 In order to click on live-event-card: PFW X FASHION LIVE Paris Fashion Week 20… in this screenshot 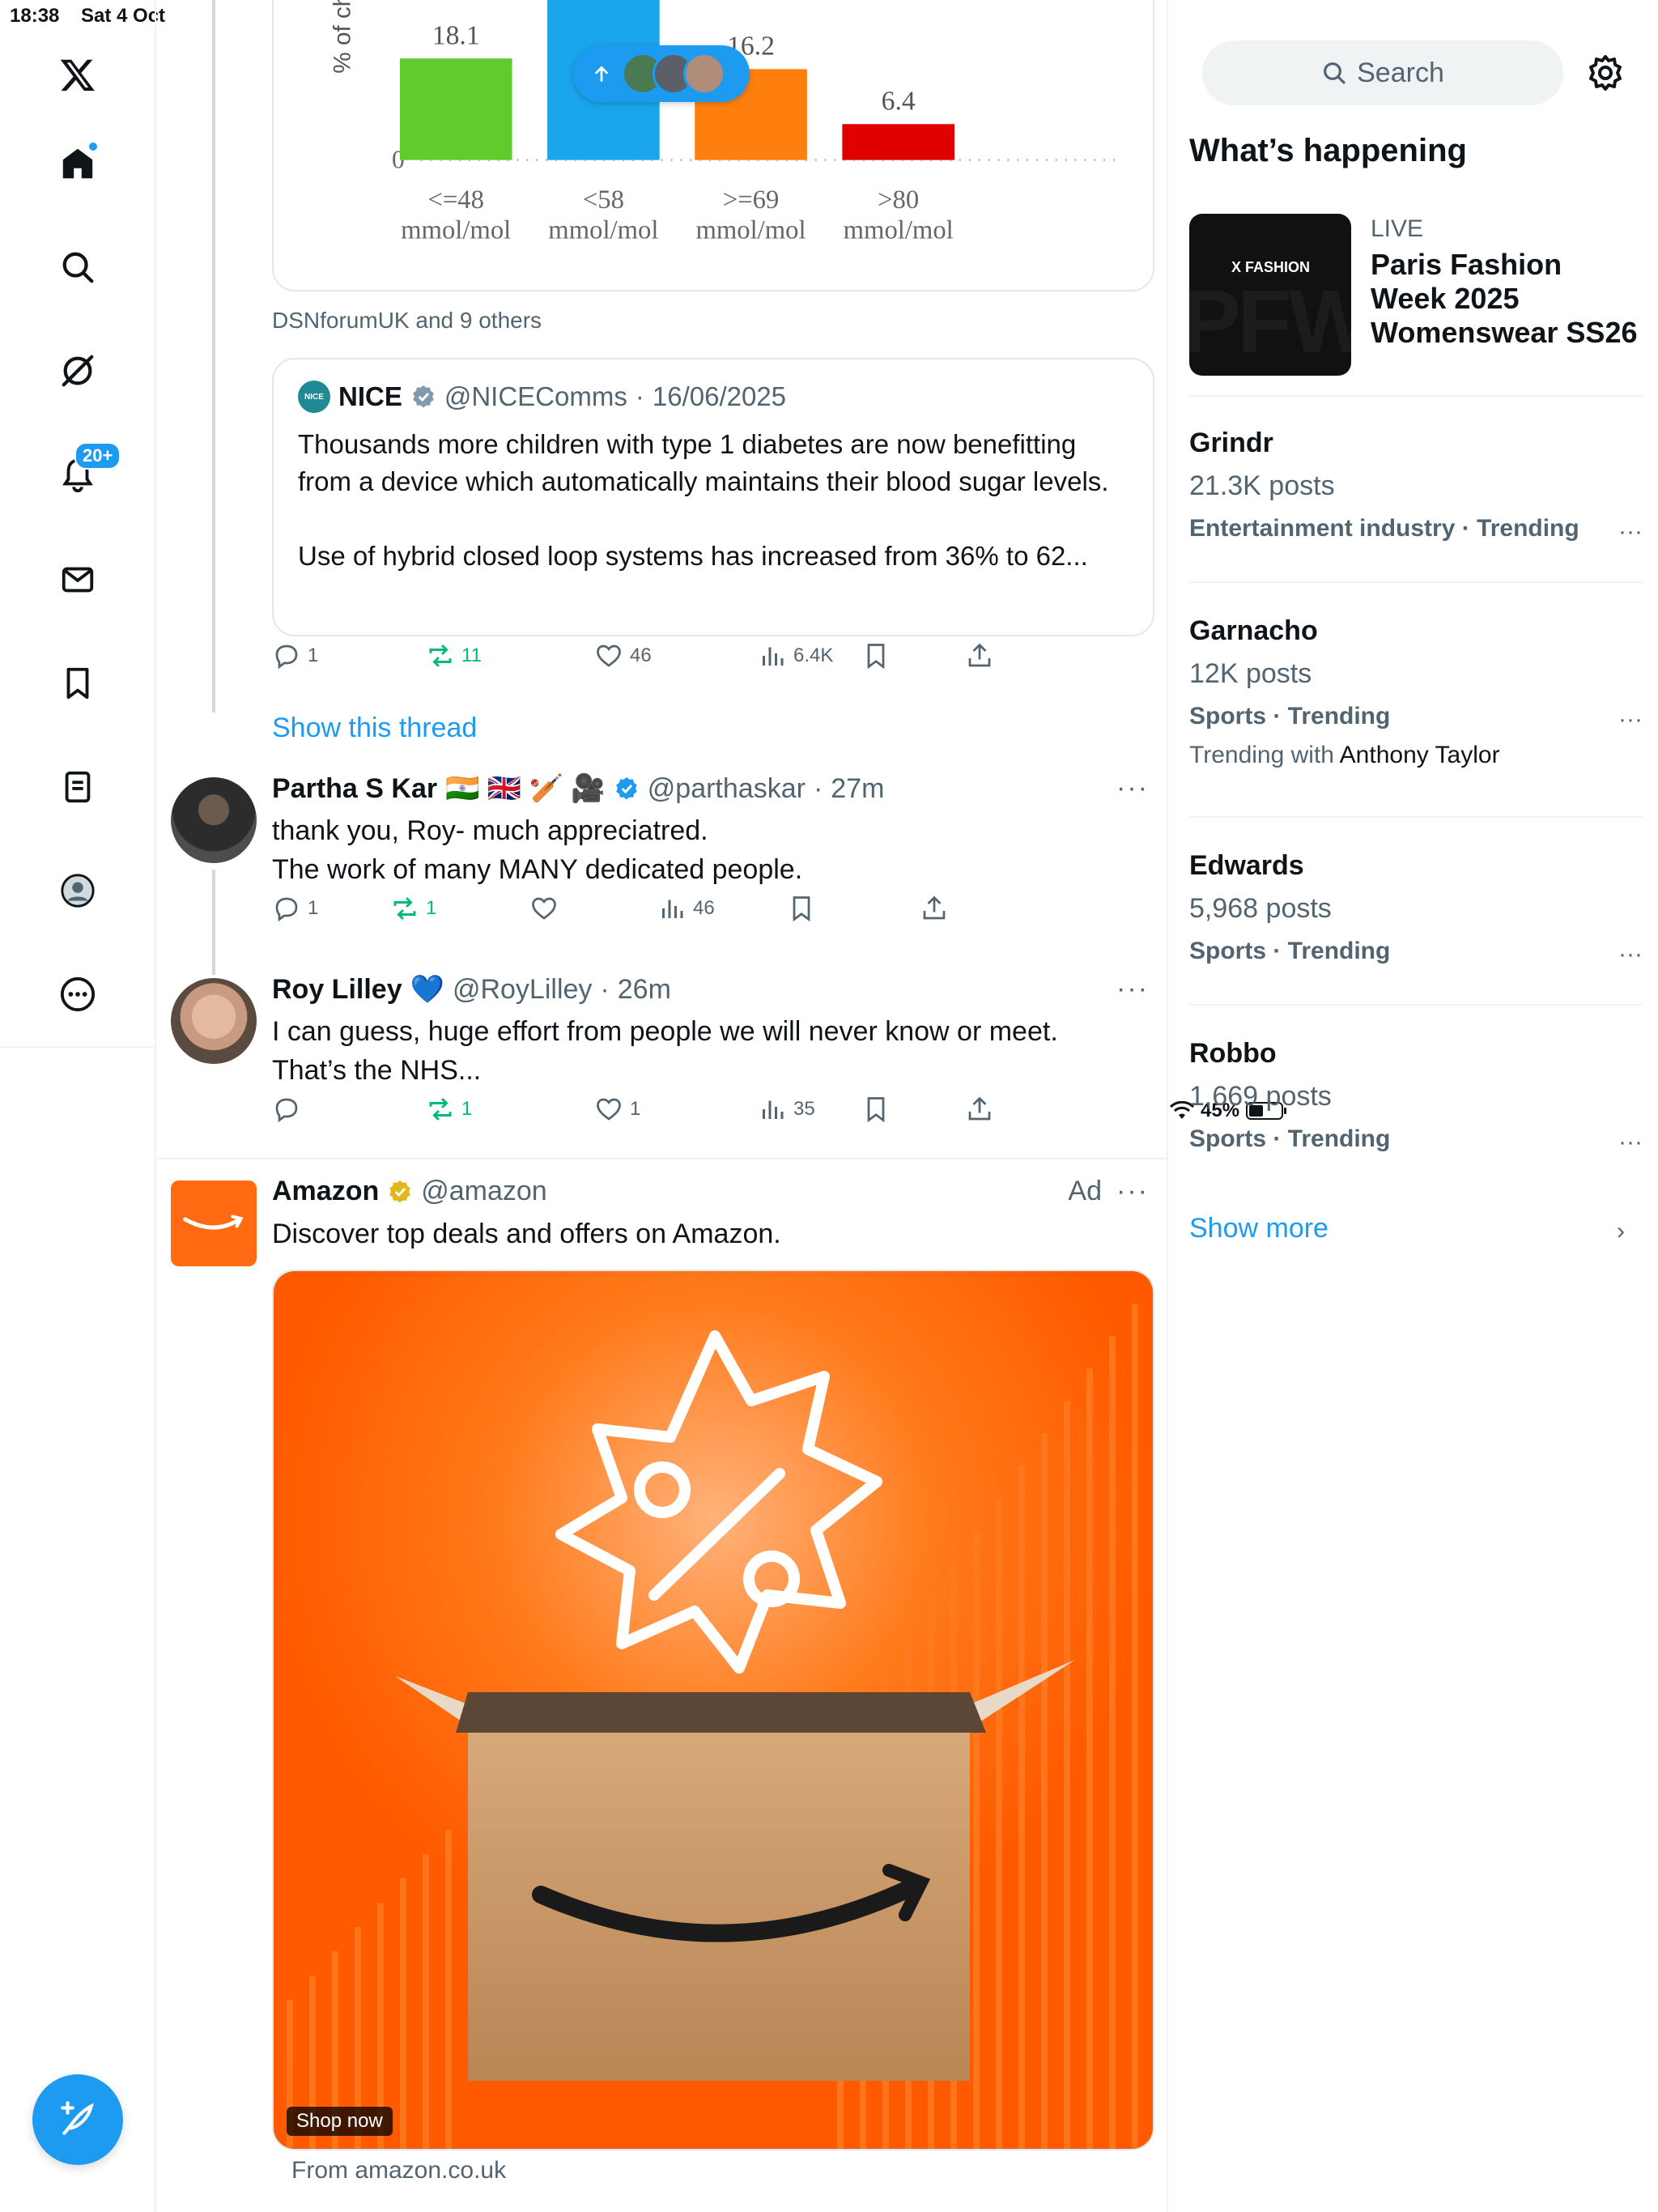, I will do `click(1416, 303)`.